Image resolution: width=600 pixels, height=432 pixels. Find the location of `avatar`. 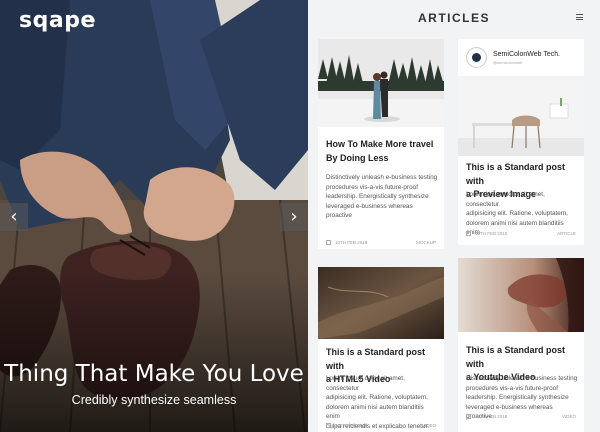

avatar is located at coordinates (476, 57).